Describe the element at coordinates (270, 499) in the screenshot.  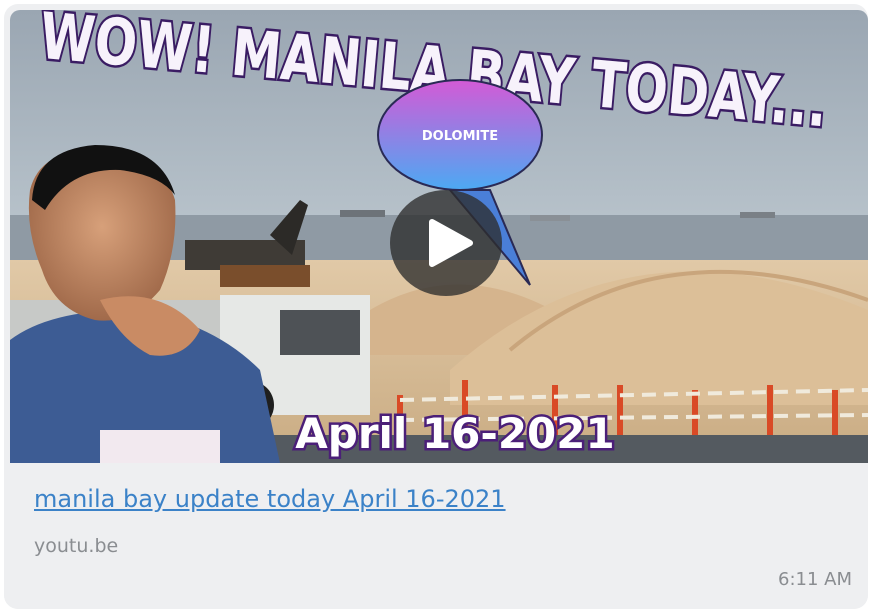
I see `link-title: manila bay update today April 16-2021` at that location.